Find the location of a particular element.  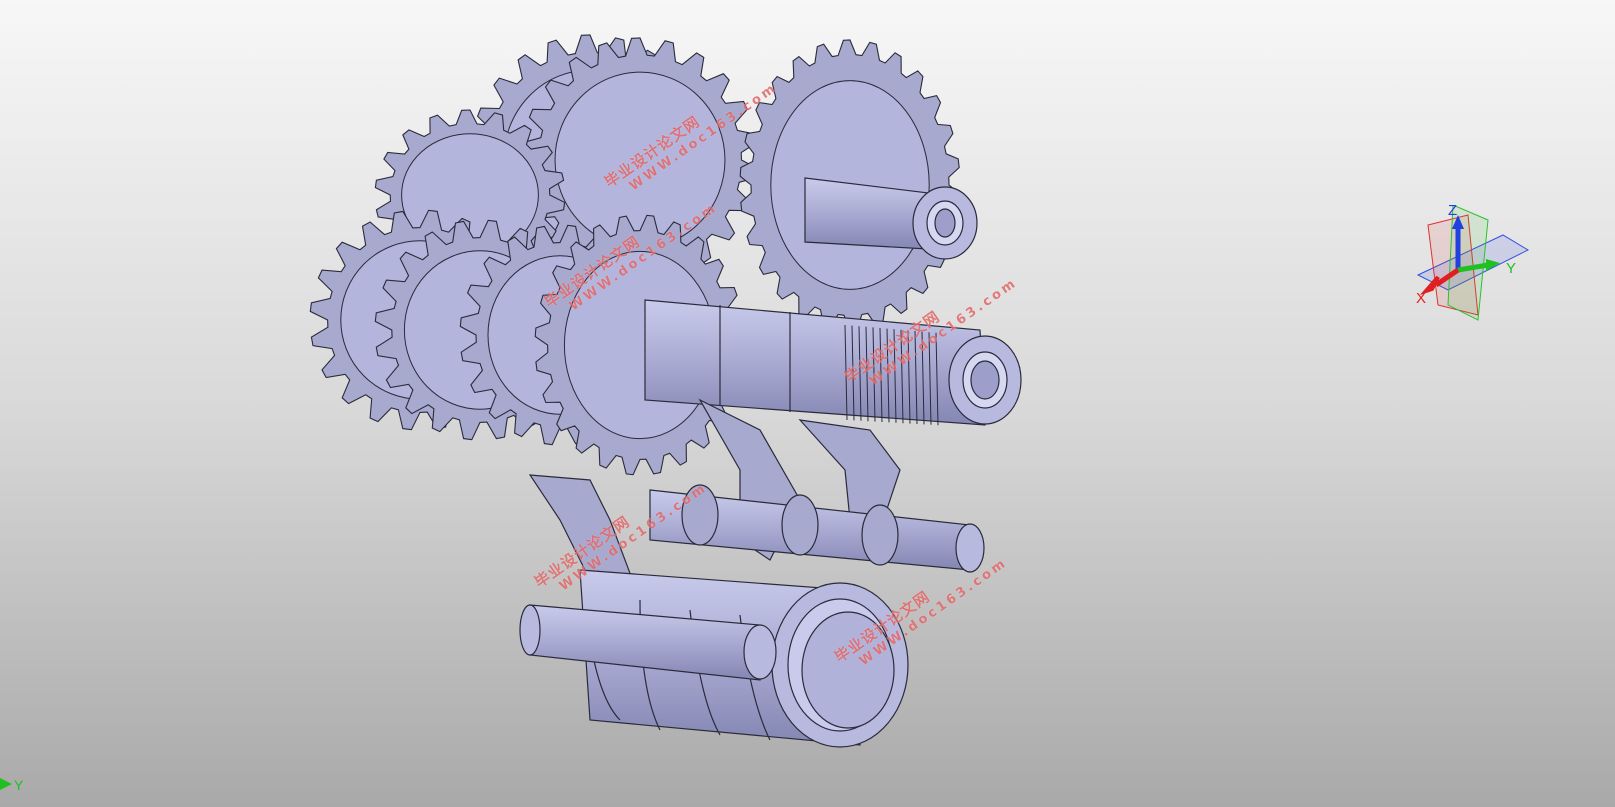

corner-axis-indicator: Y is located at coordinates (12, 785).